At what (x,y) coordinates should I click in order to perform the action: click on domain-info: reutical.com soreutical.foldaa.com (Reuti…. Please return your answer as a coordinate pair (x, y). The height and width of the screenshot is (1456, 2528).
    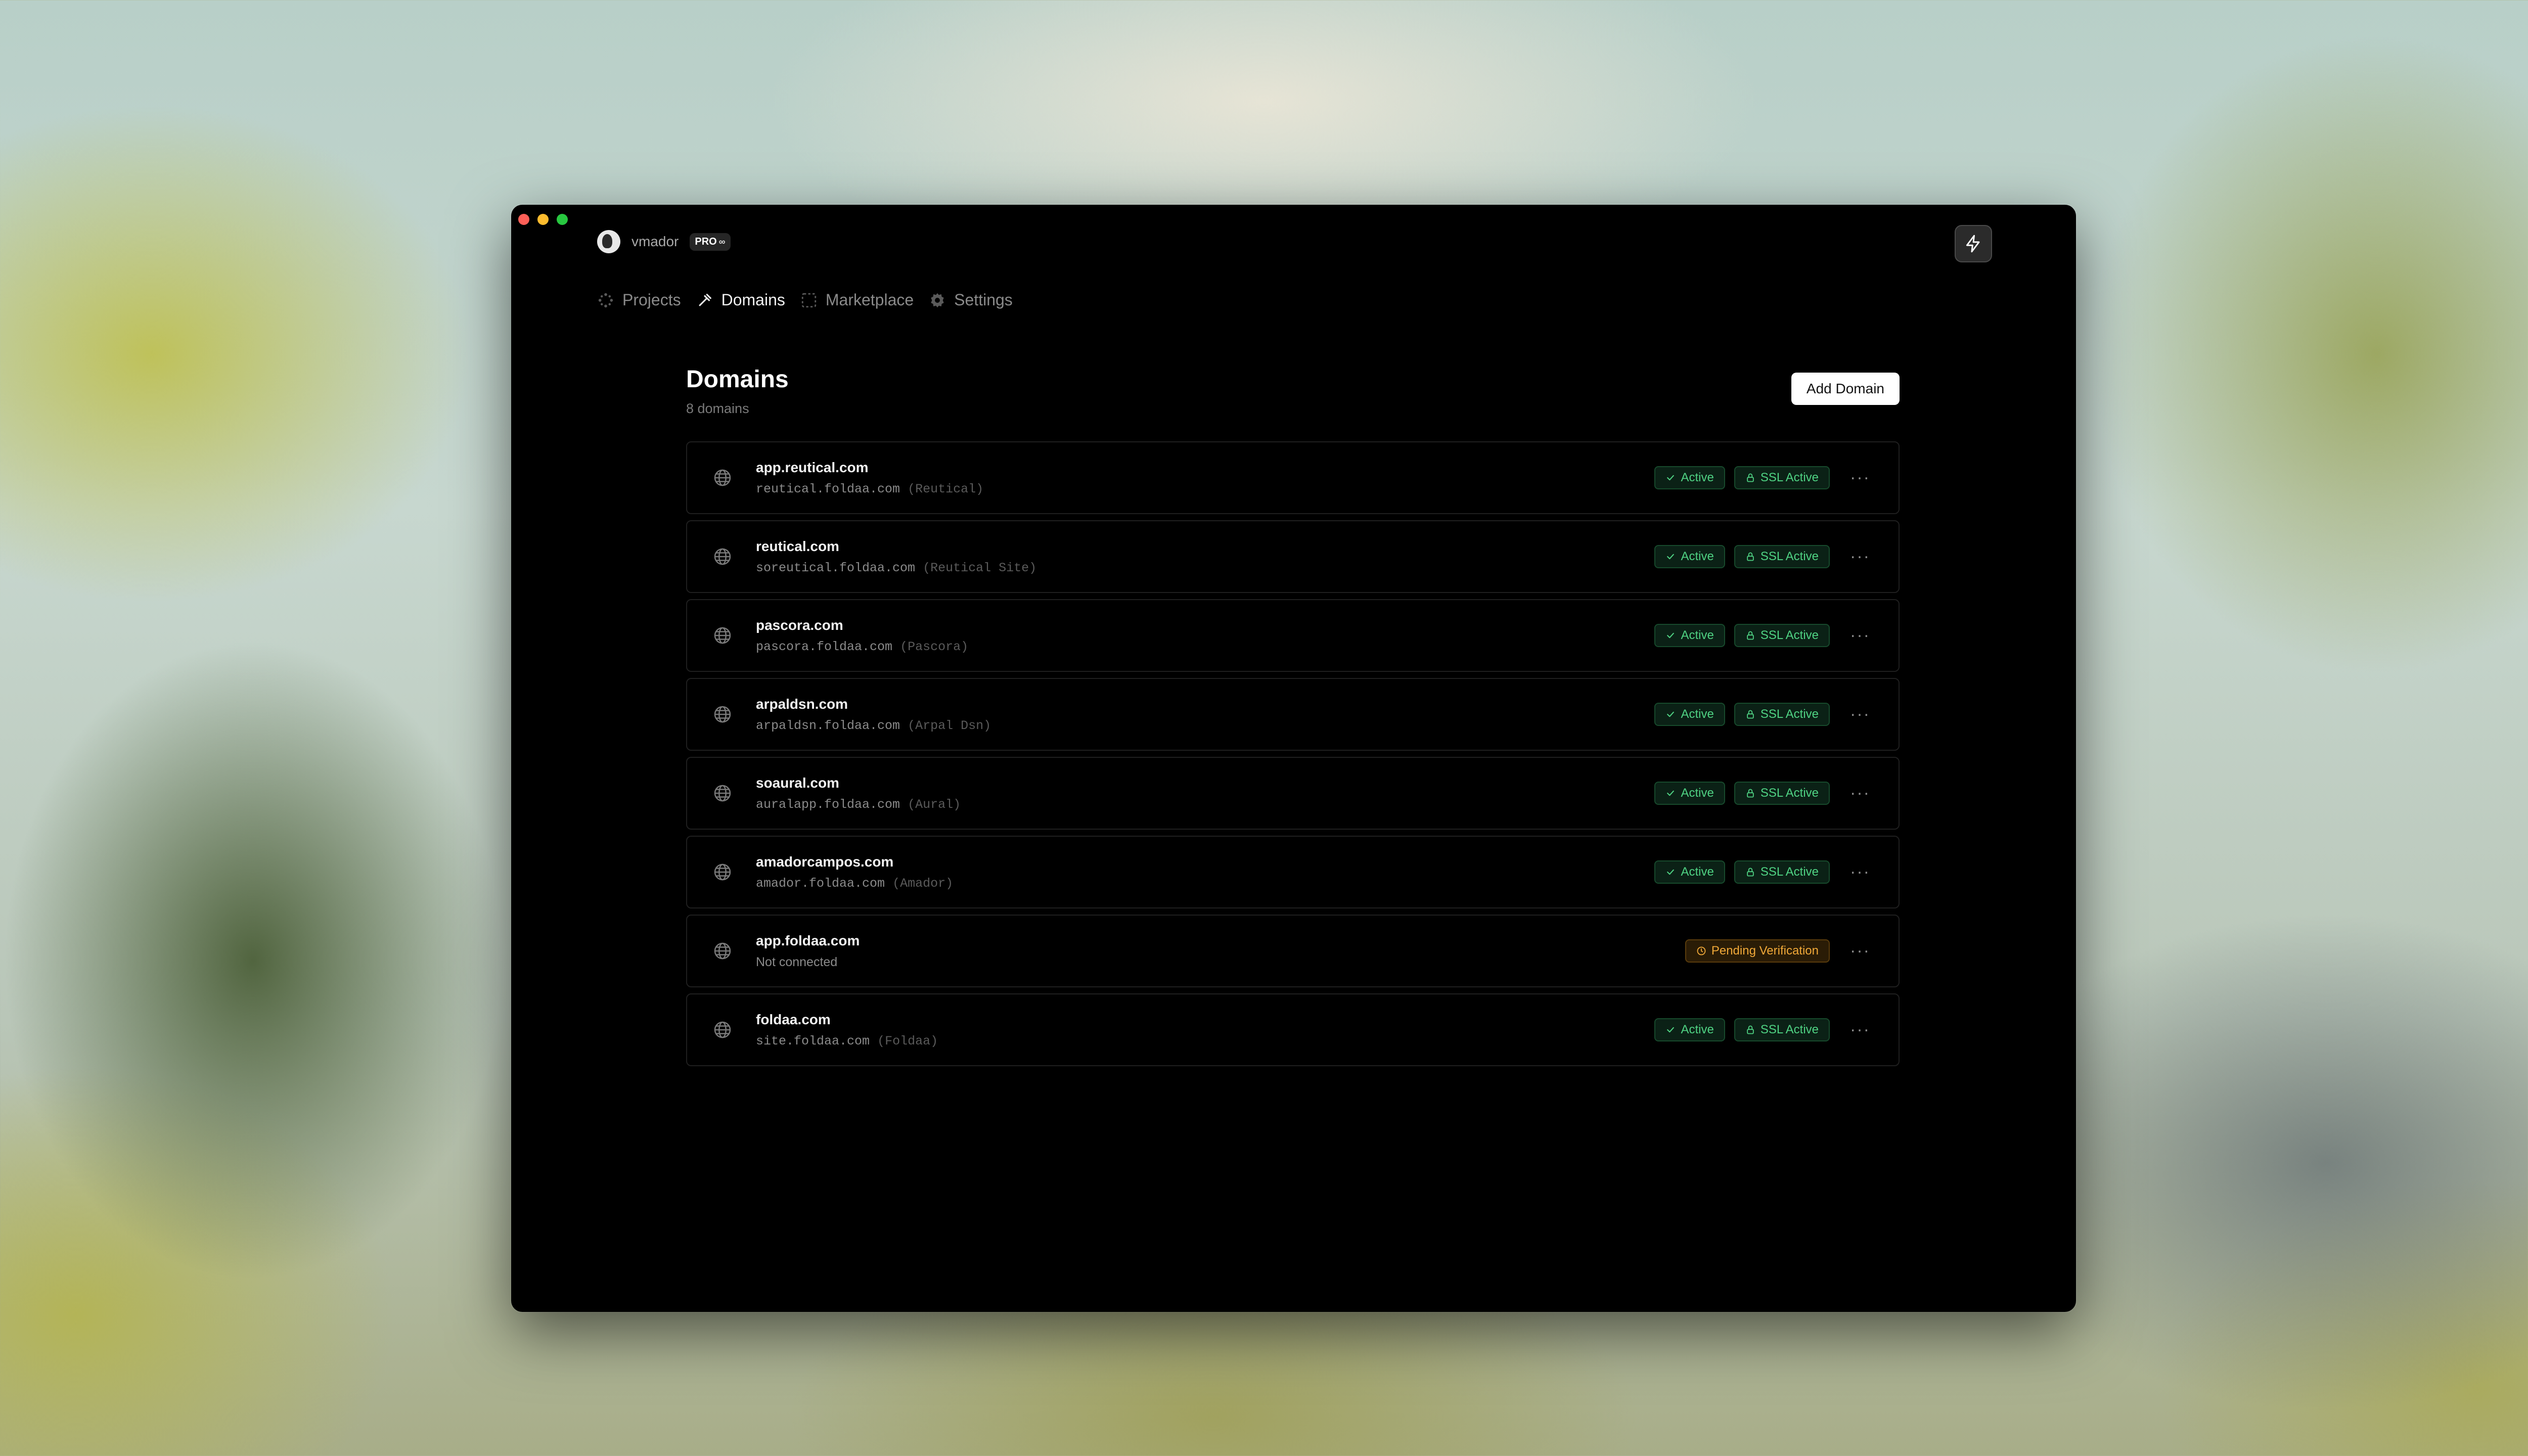
    Looking at the image, I should click on (896, 556).